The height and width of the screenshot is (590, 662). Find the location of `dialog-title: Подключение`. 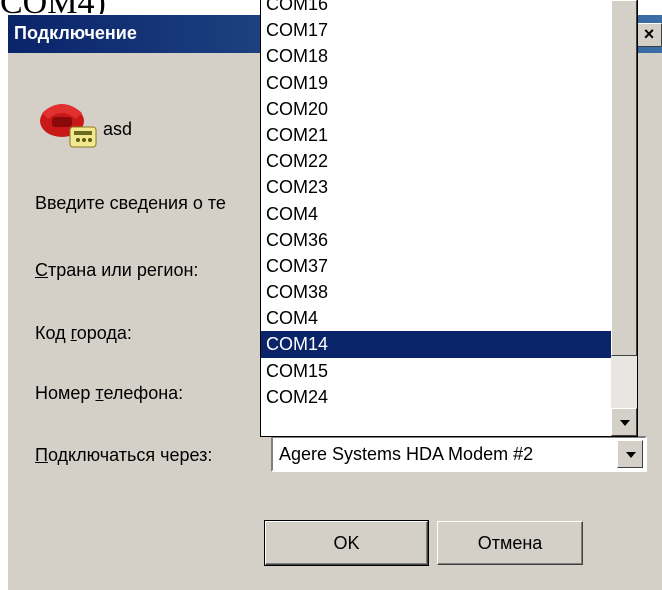

dialog-title: Подключение is located at coordinates (75, 33).